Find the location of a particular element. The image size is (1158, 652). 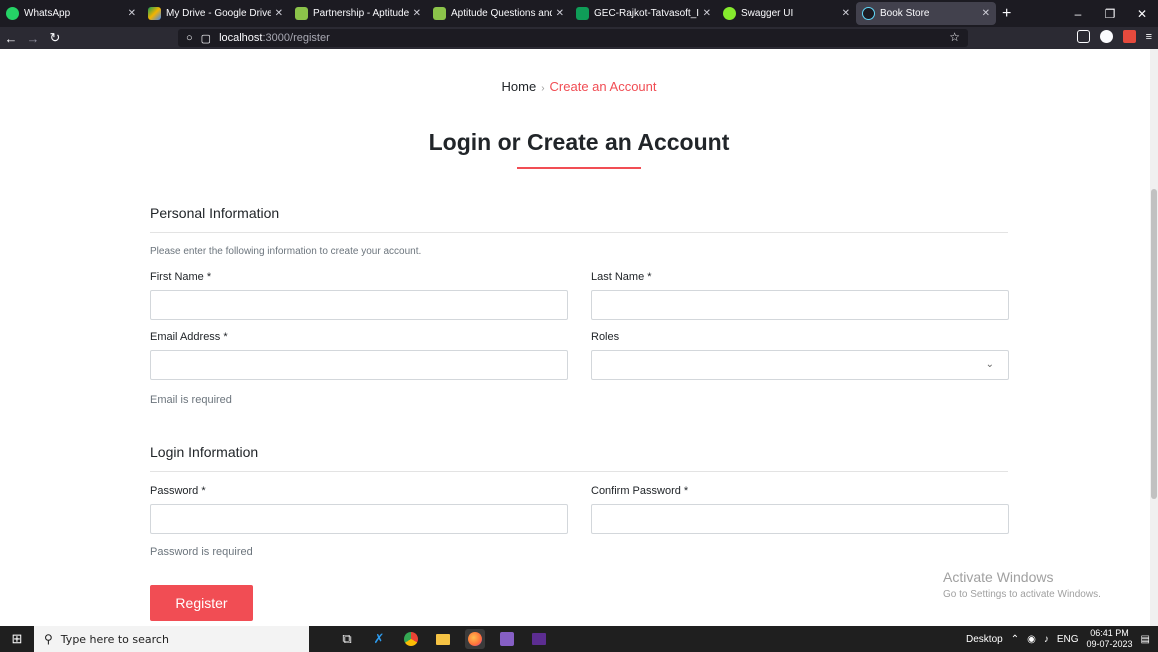

page-icon: ▢ is located at coordinates (206, 38).